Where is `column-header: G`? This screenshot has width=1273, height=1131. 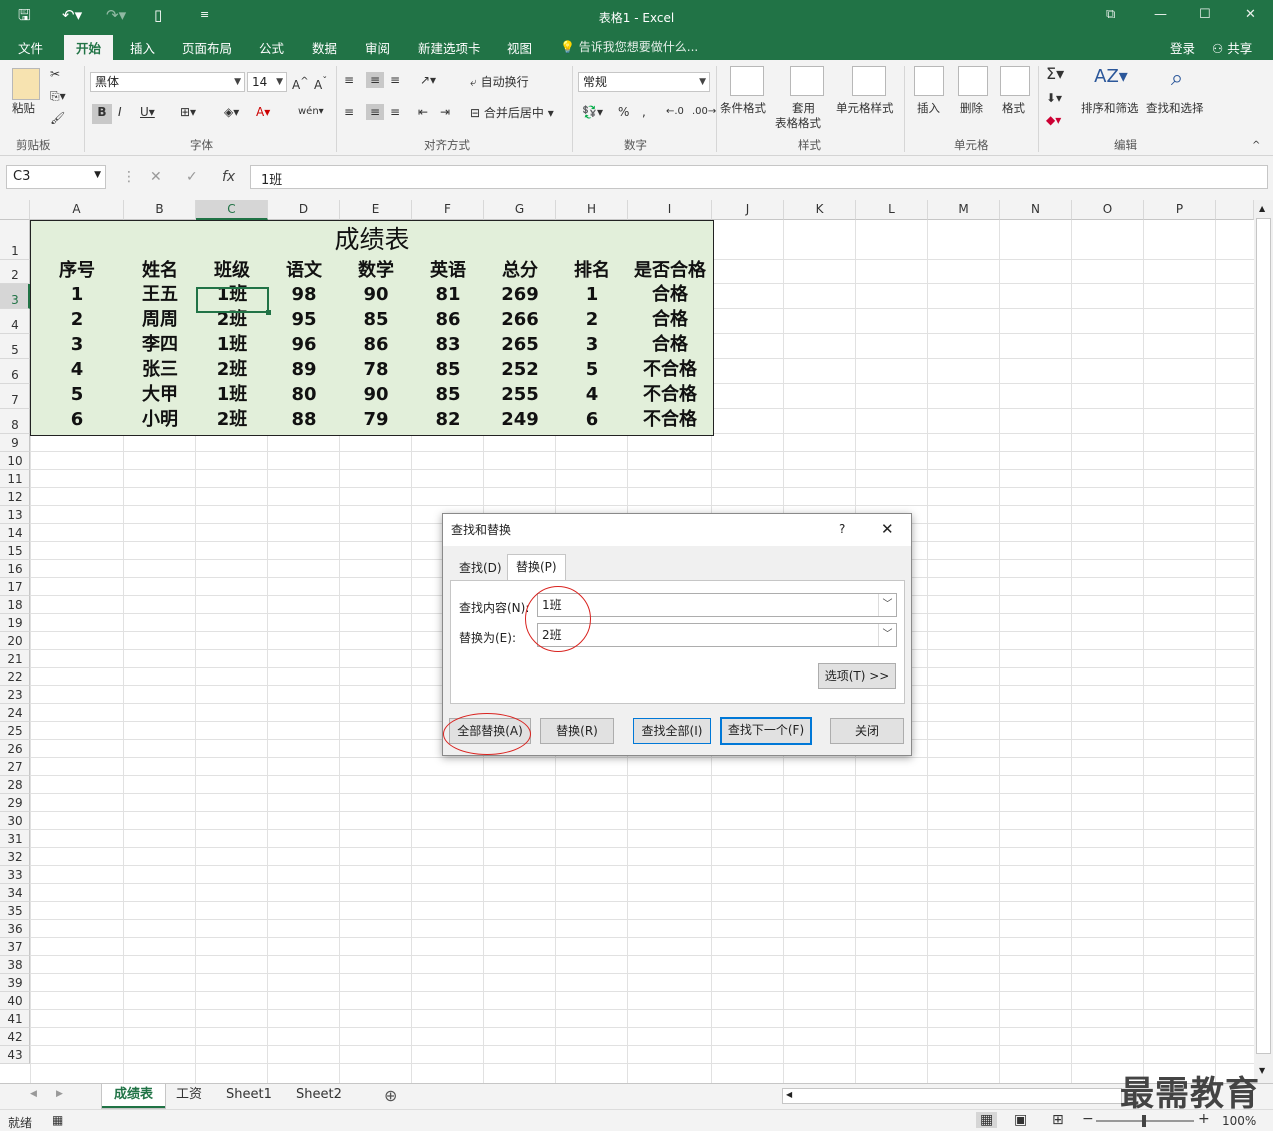
column-header: G is located at coordinates (520, 210).